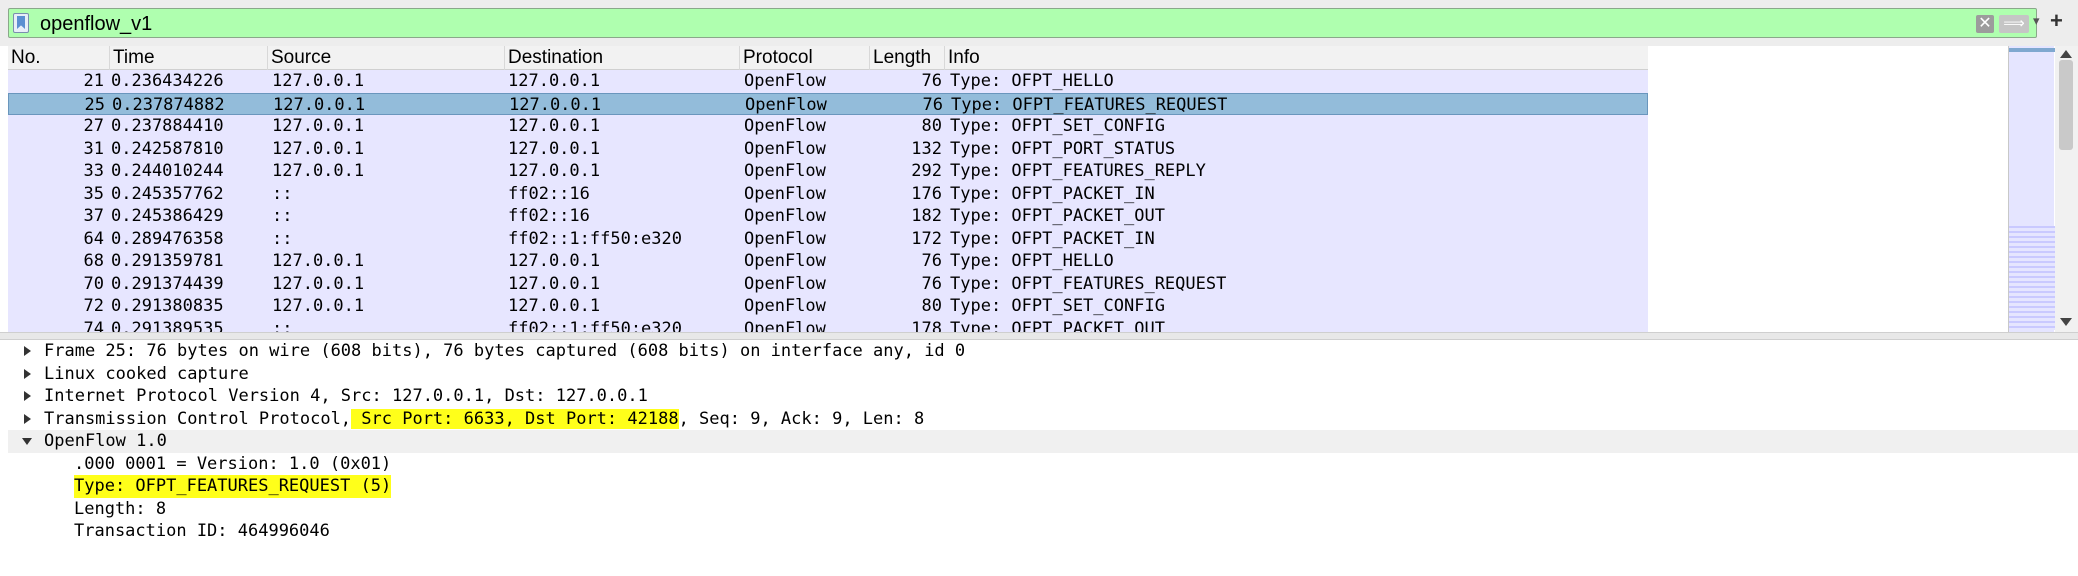 This screenshot has height=576, width=2078. What do you see at coordinates (2066, 105) in the screenshot?
I see `scroll-thumb` at bounding box center [2066, 105].